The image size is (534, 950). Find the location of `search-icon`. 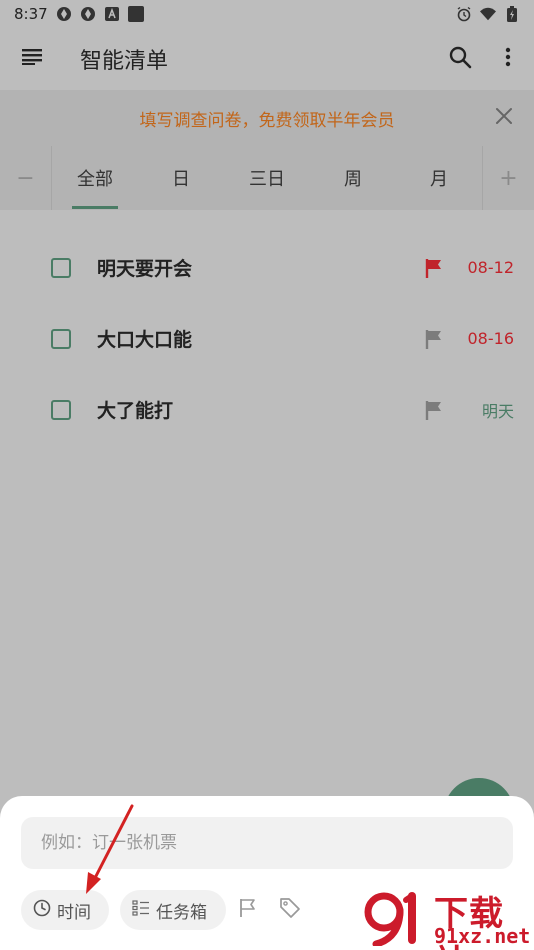

search-icon is located at coordinates (460, 59).